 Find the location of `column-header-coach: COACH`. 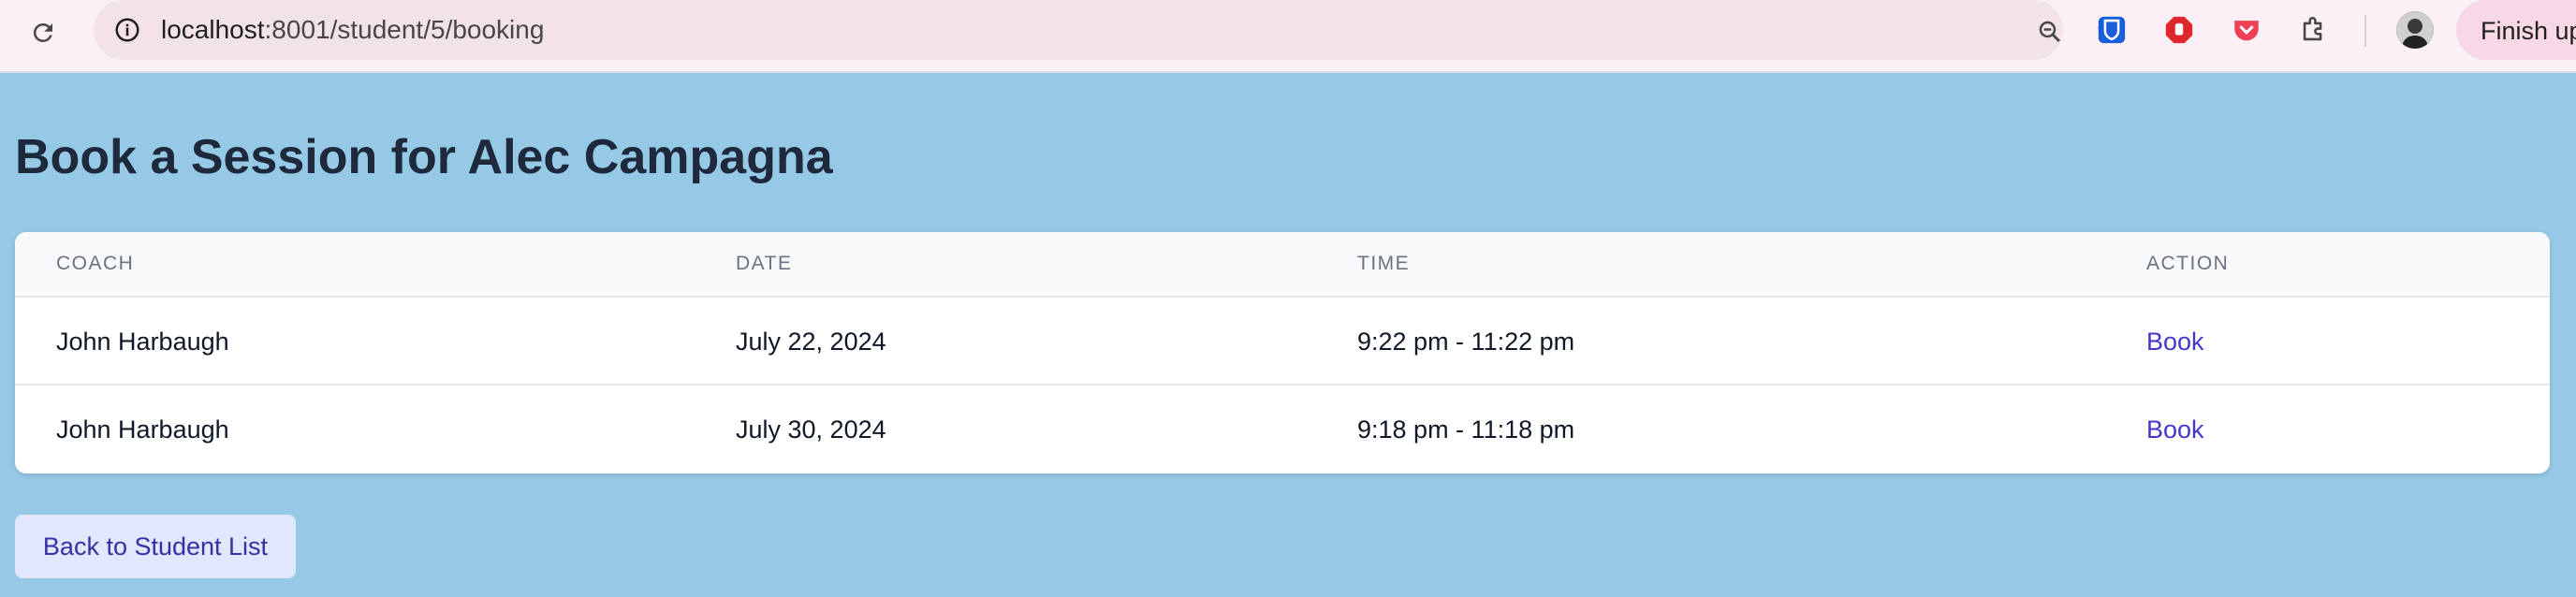

column-header-coach: COACH is located at coordinates (95, 263).